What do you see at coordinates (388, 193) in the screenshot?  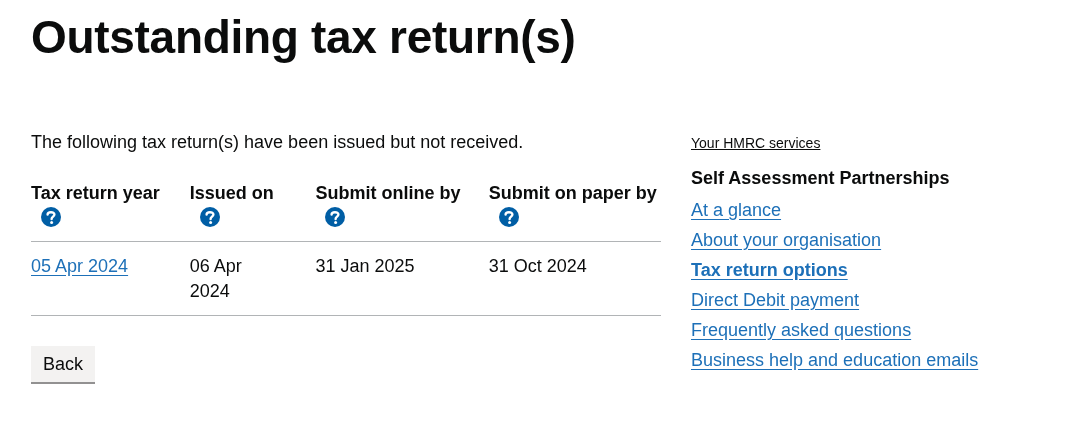 I see `column-header: Submit online by` at bounding box center [388, 193].